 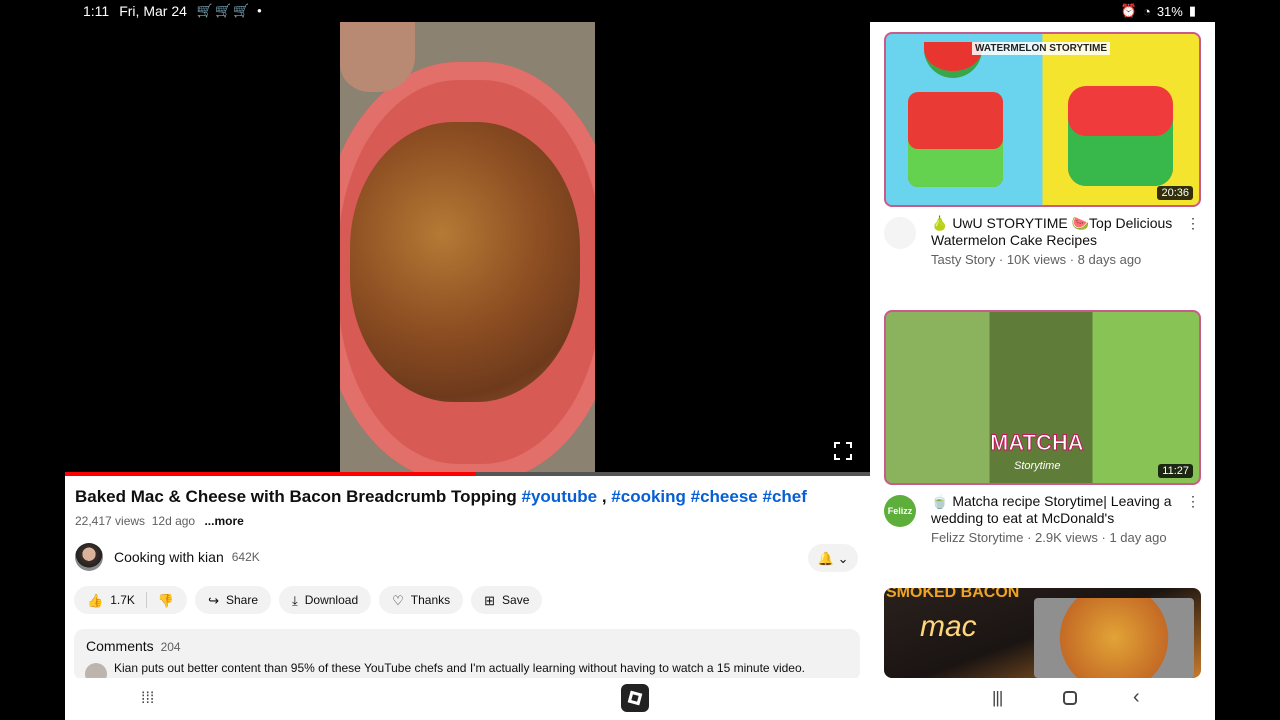 I want to click on download-button: ⤓ Download, so click(x=325, y=600).